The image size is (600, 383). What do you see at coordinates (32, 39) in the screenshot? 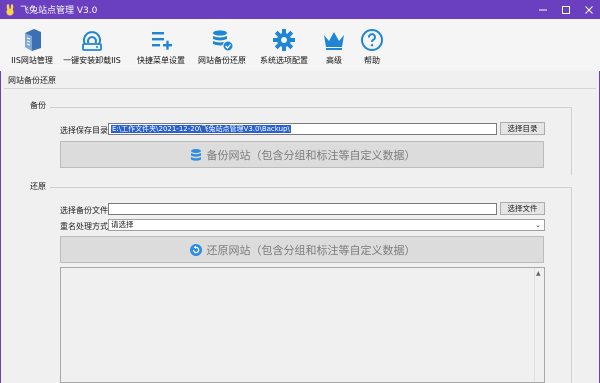
I see `server-icon` at bounding box center [32, 39].